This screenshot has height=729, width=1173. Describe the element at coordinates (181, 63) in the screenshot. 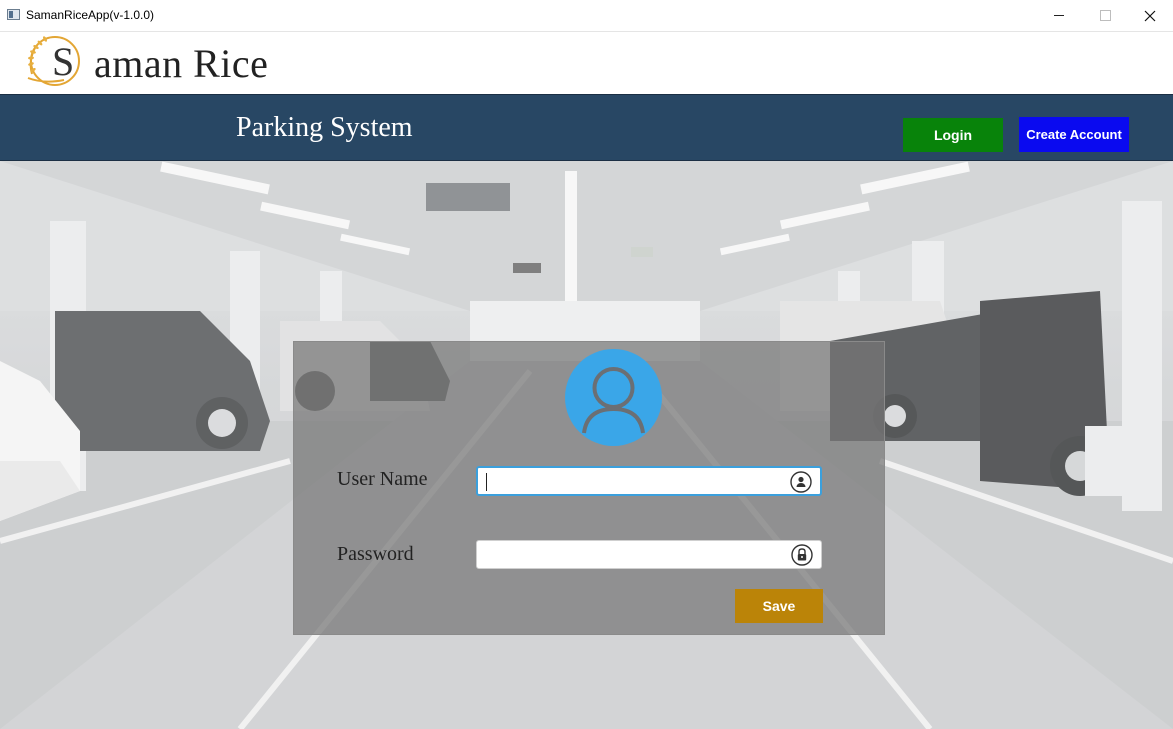

I see `brand-name: aman Rice` at that location.